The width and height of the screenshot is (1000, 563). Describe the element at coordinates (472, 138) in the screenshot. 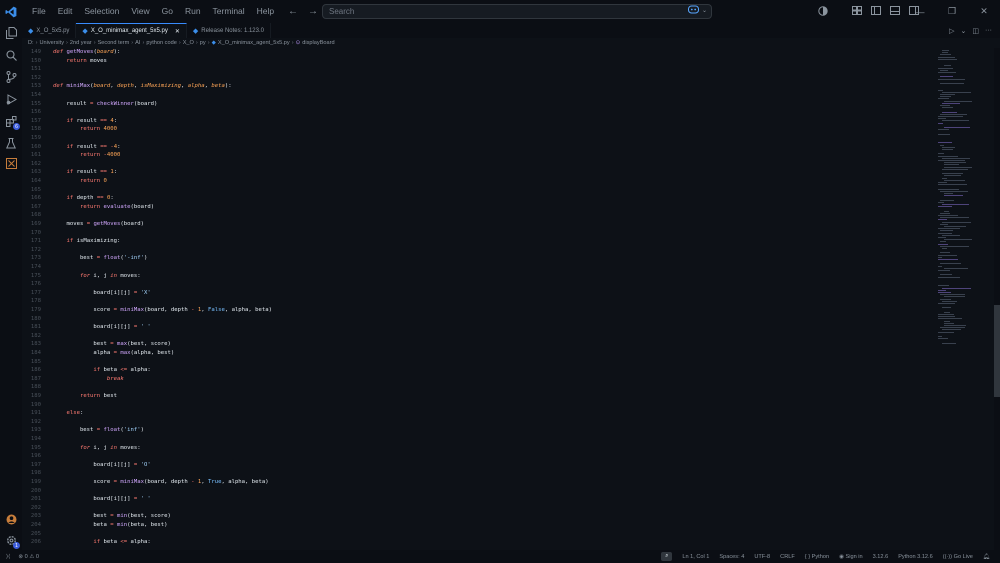

I see `code-line: 159` at that location.